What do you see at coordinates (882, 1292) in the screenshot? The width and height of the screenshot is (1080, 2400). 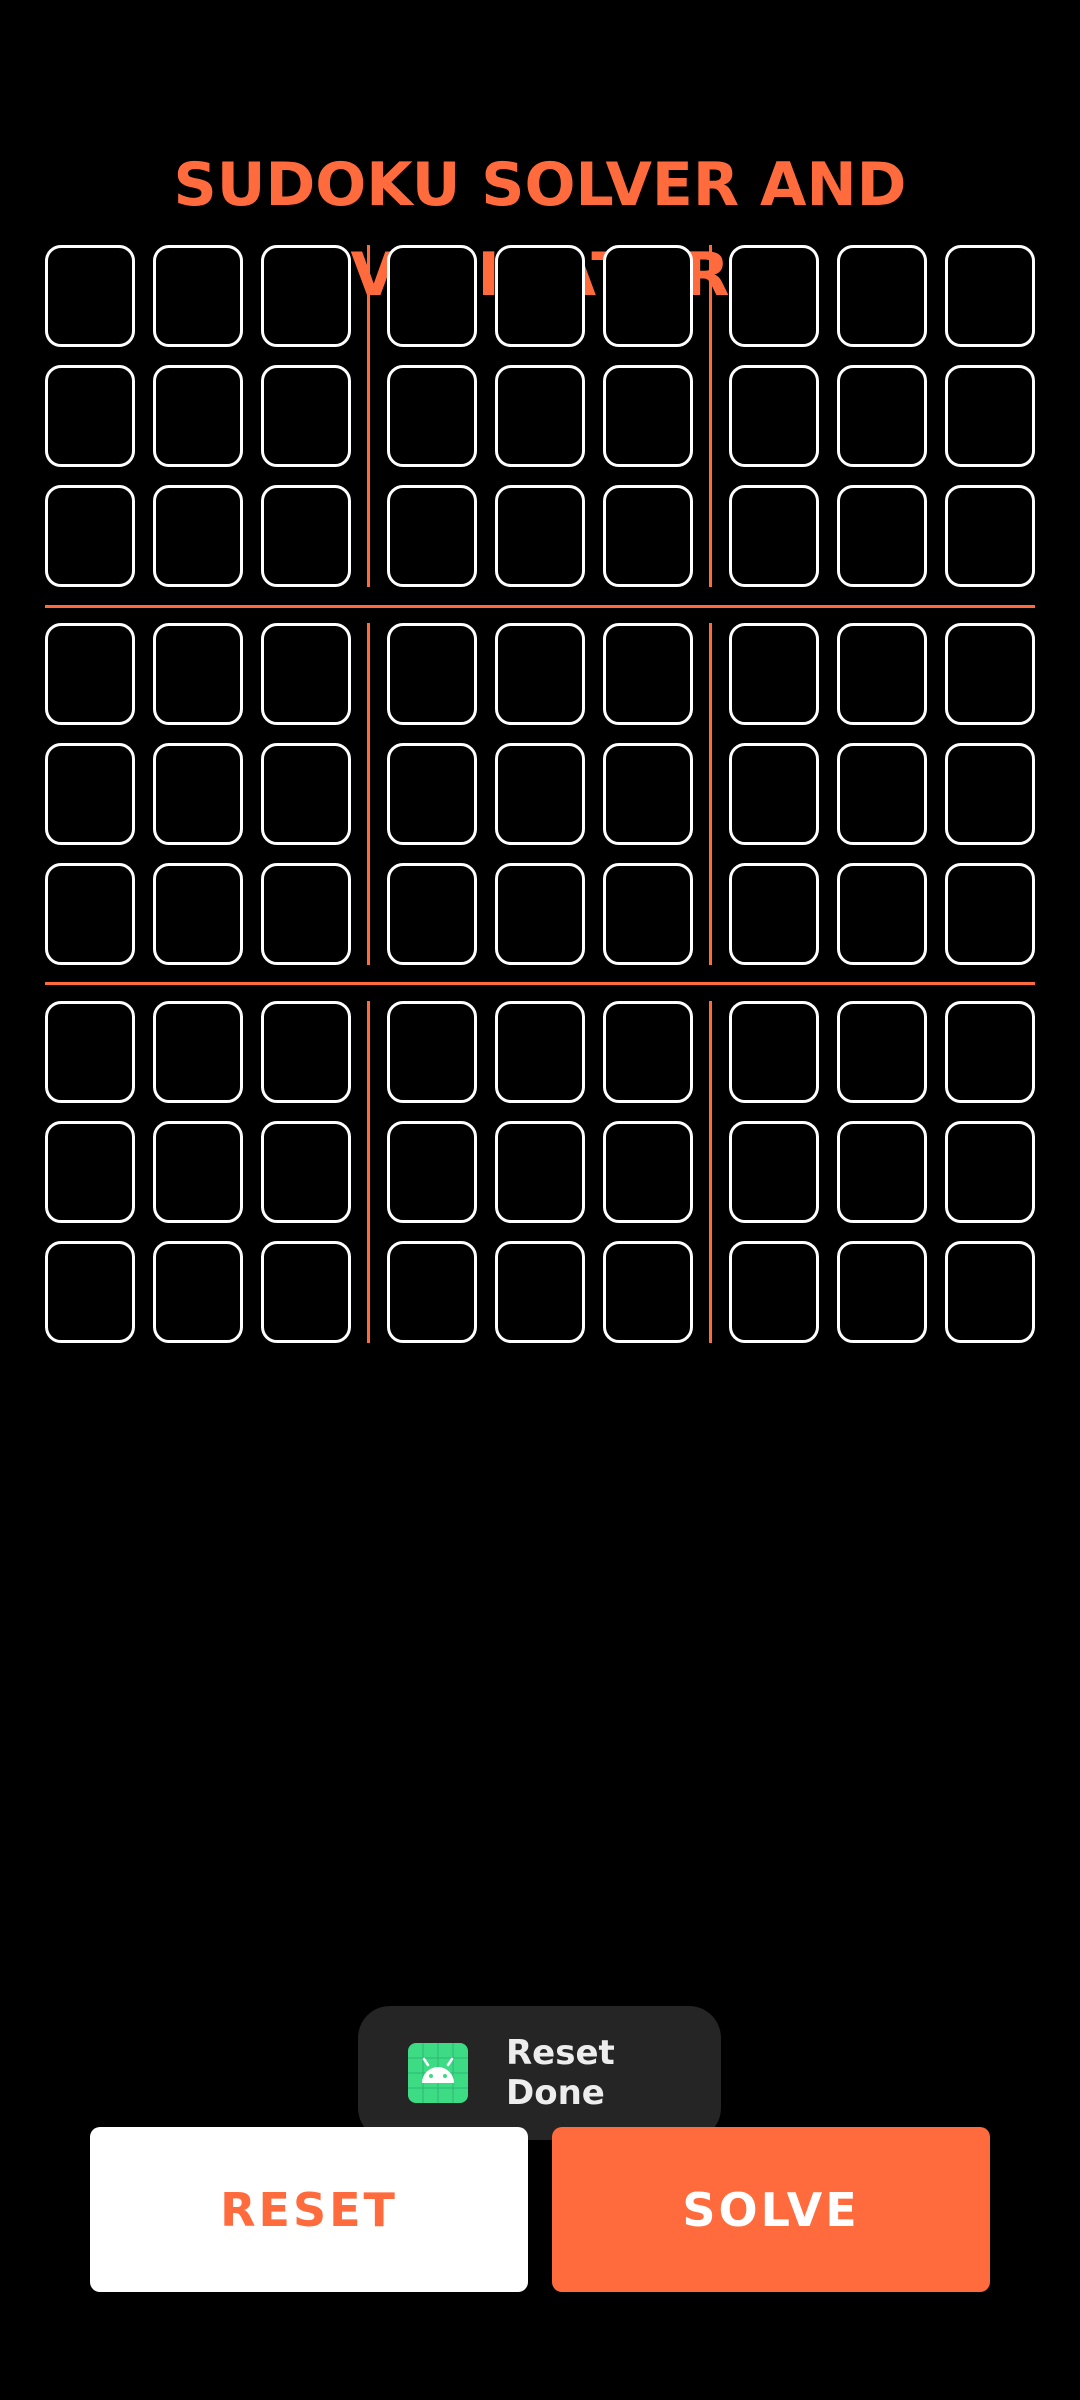 I see `sudoku-cell-r9-c8` at bounding box center [882, 1292].